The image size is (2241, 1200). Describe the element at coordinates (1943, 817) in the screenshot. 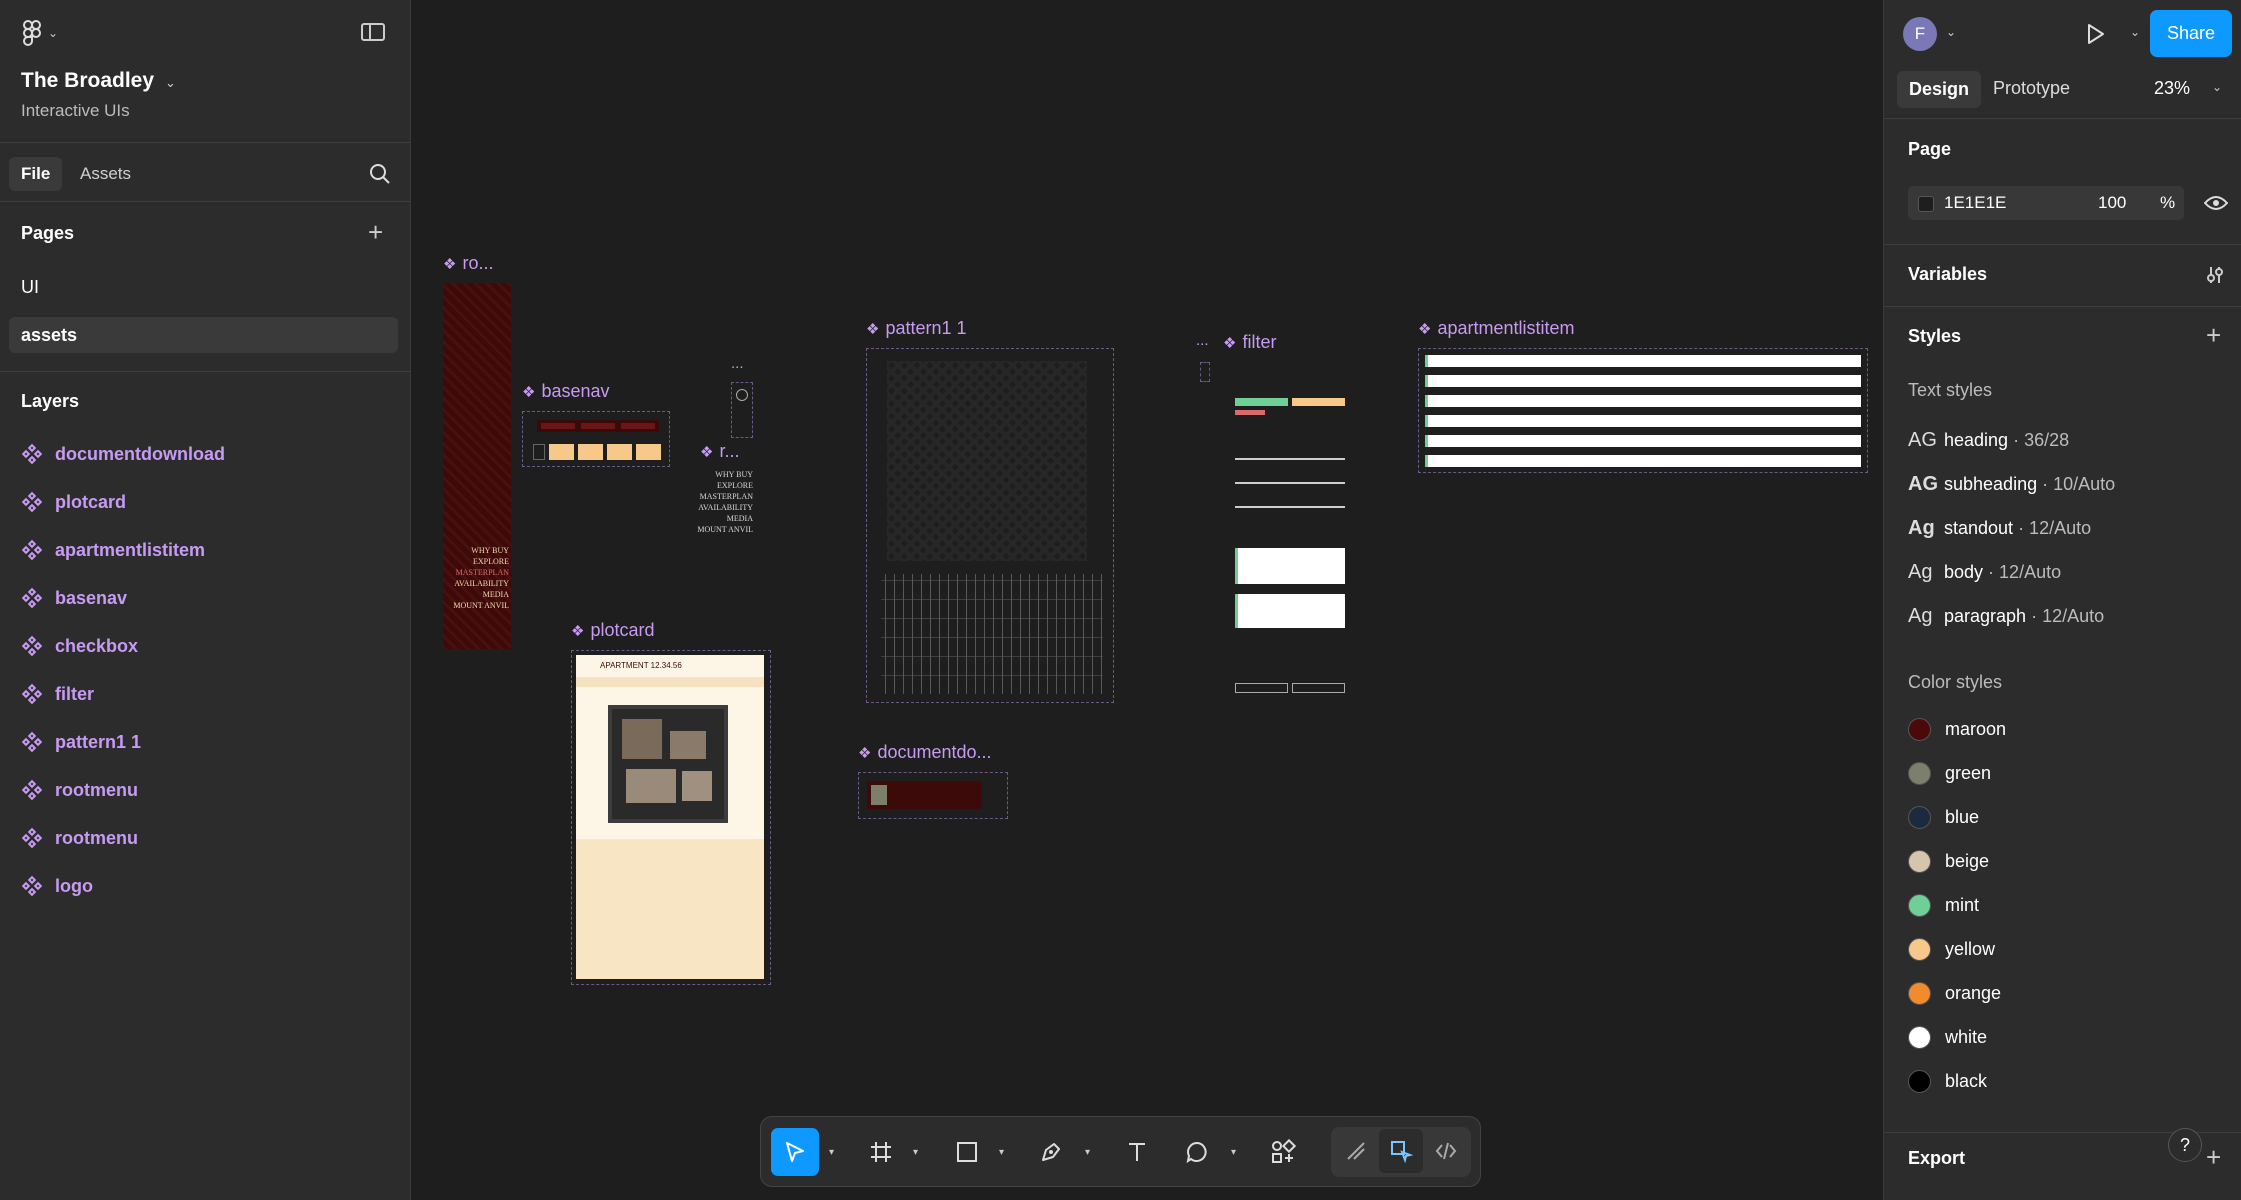

I see `color-style-item: blue` at that location.